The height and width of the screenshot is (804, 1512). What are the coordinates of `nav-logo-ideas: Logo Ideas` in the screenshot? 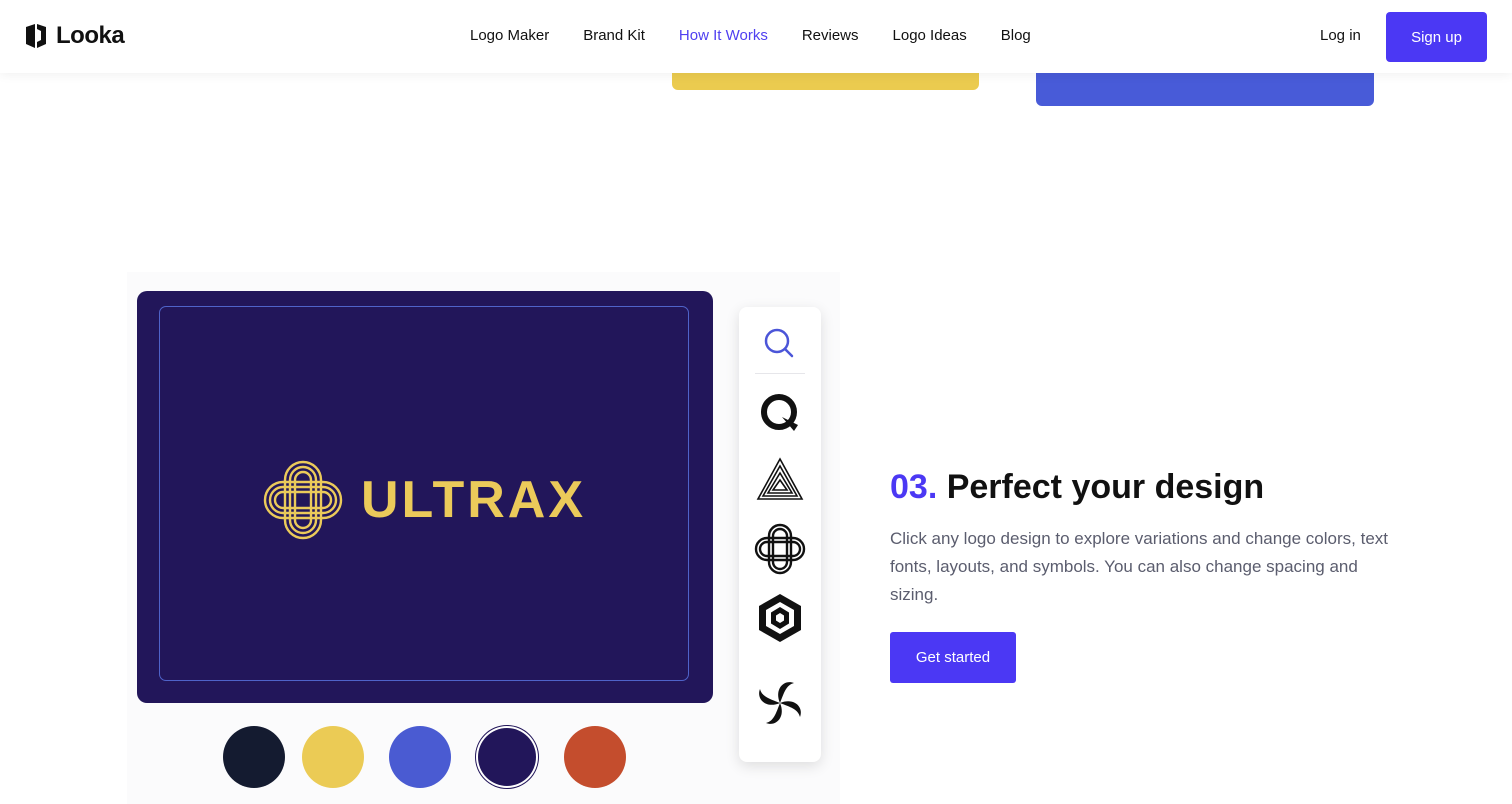 It's located at (930, 35).